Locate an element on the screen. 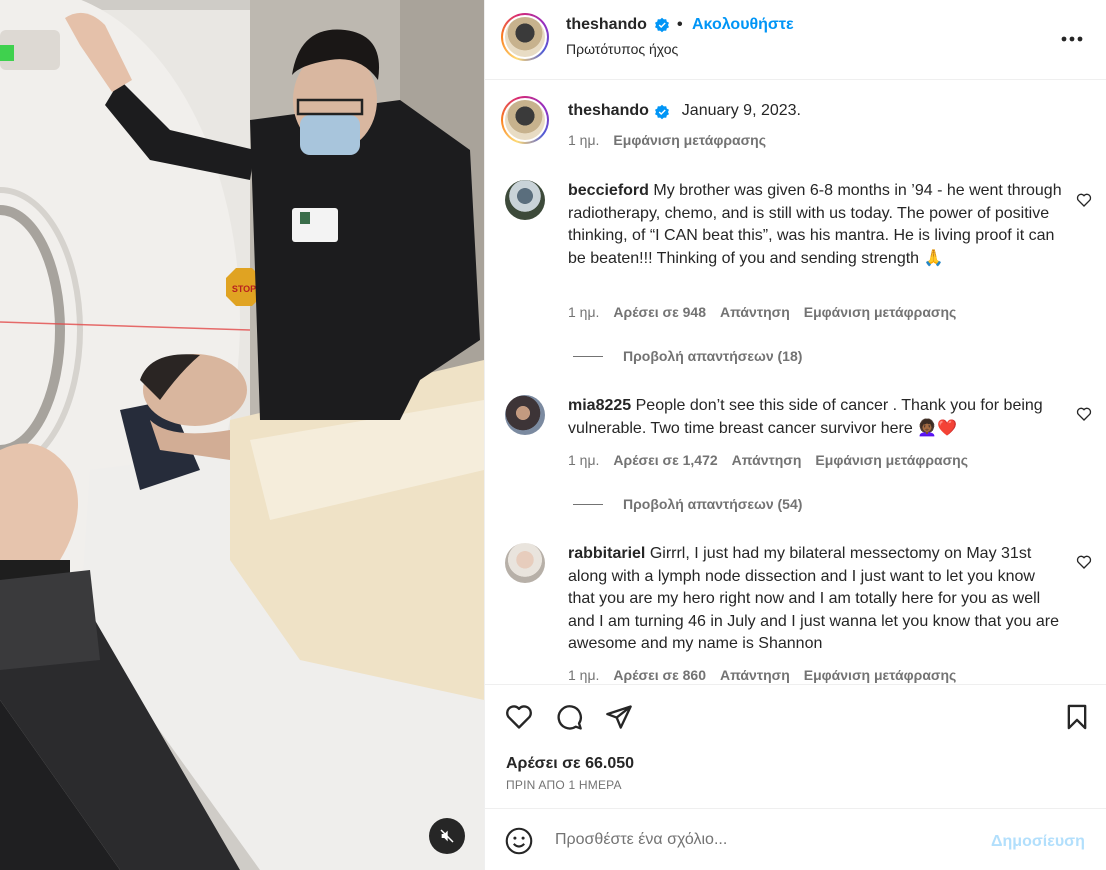  author-avatar is located at coordinates (525, 37).